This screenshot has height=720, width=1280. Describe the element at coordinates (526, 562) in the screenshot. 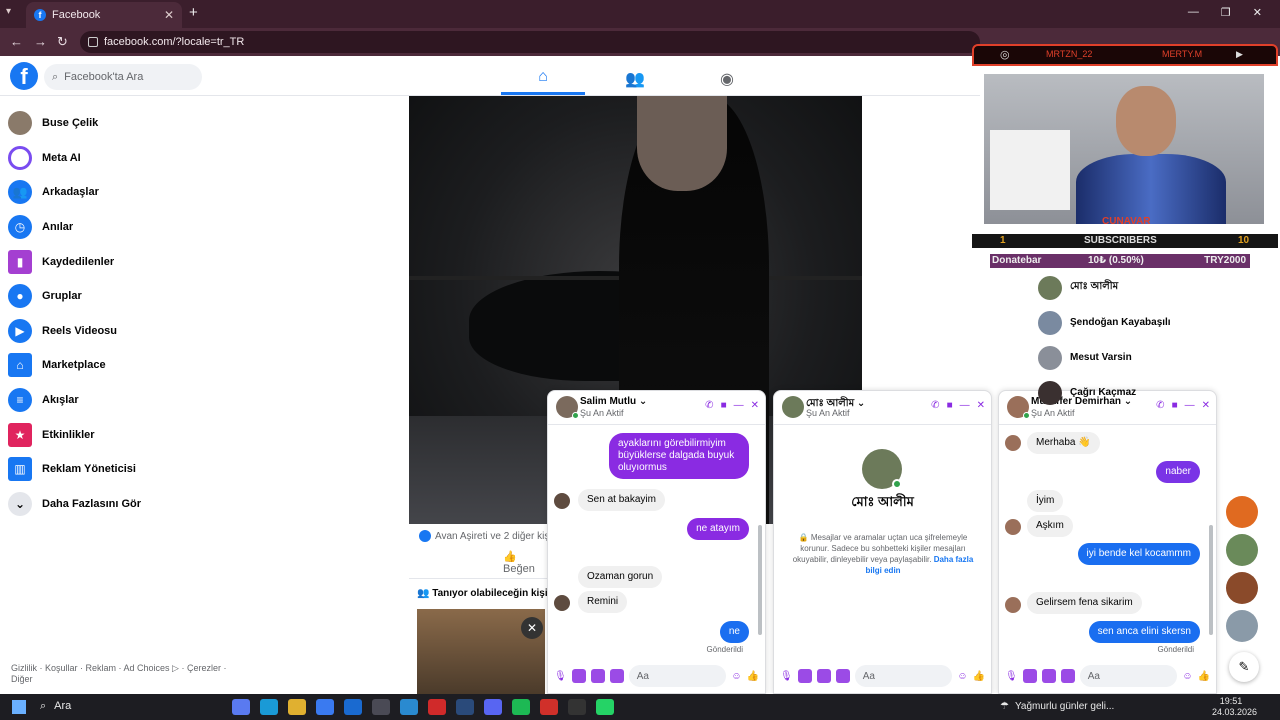

I see `like-button: 👍 Beğen` at that location.